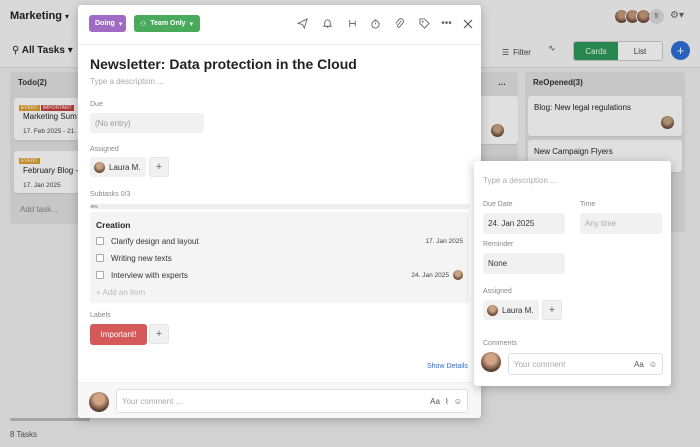  What do you see at coordinates (302, 23) in the screenshot?
I see `send-icon` at bounding box center [302, 23].